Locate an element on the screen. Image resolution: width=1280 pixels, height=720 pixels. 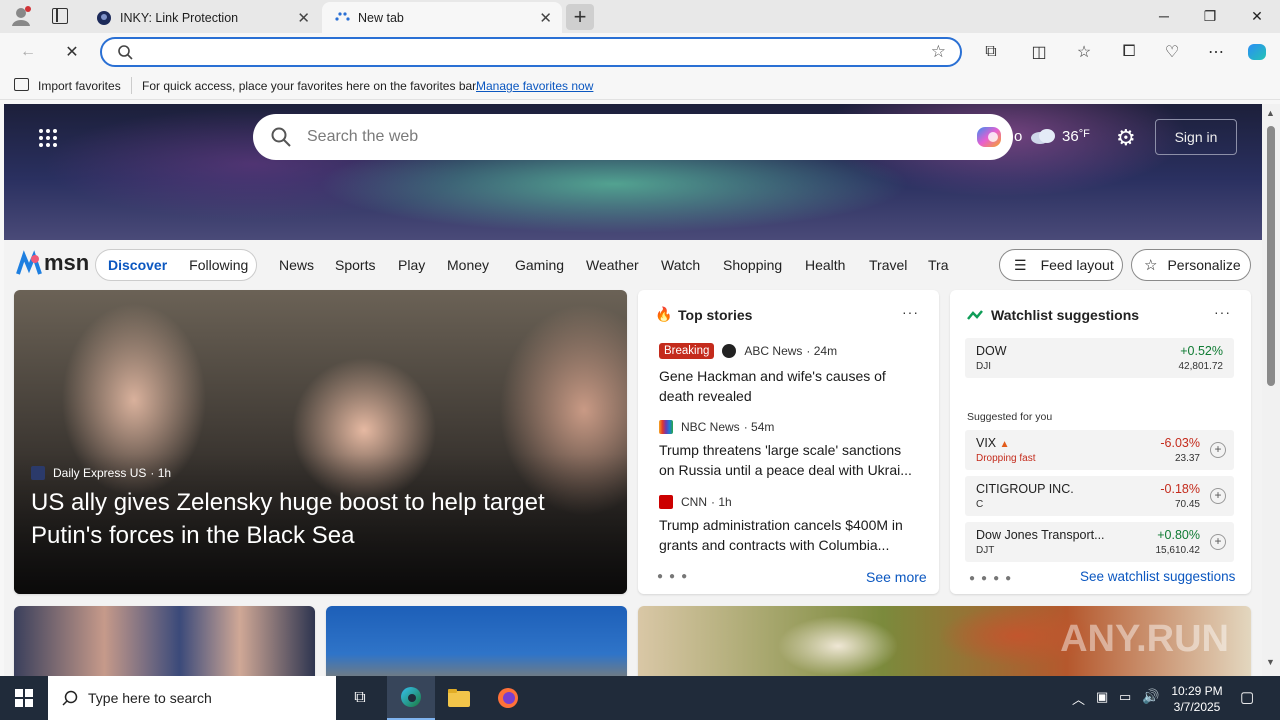
tab-following: Following is located at coordinates (218, 265).